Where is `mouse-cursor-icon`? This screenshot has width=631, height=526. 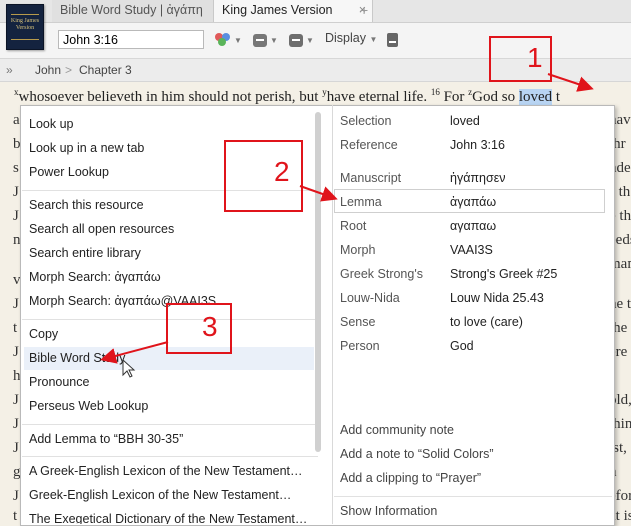
mouse-cursor-icon is located at coordinates (129, 368).